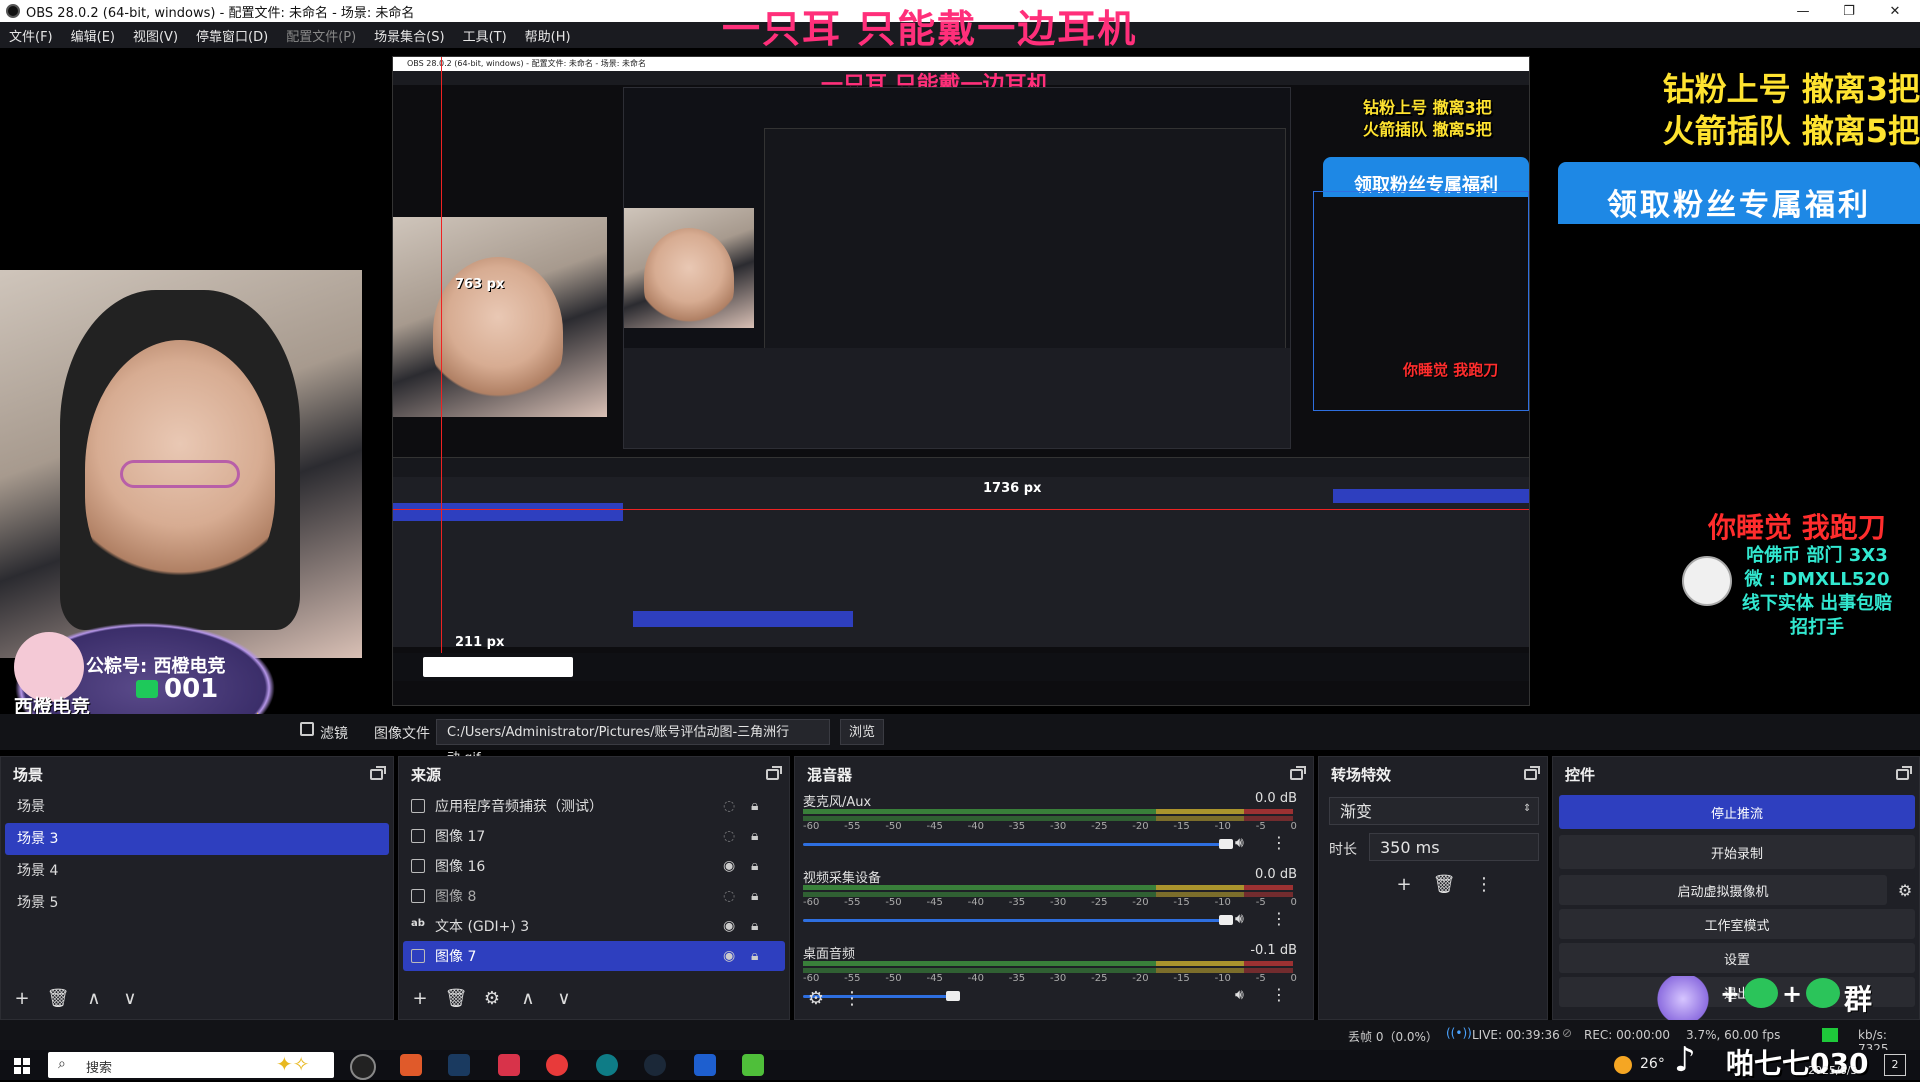 The width and height of the screenshot is (1920, 1082). I want to click on app-p-taskbar-icon, so click(705, 1065).